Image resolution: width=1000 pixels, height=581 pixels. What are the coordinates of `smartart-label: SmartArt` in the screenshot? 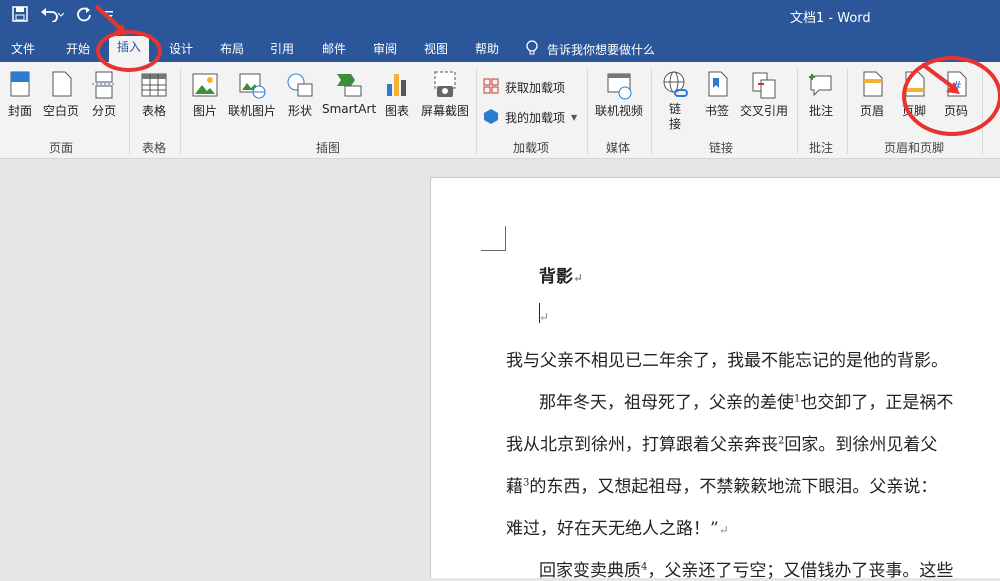 It's located at (349, 109).